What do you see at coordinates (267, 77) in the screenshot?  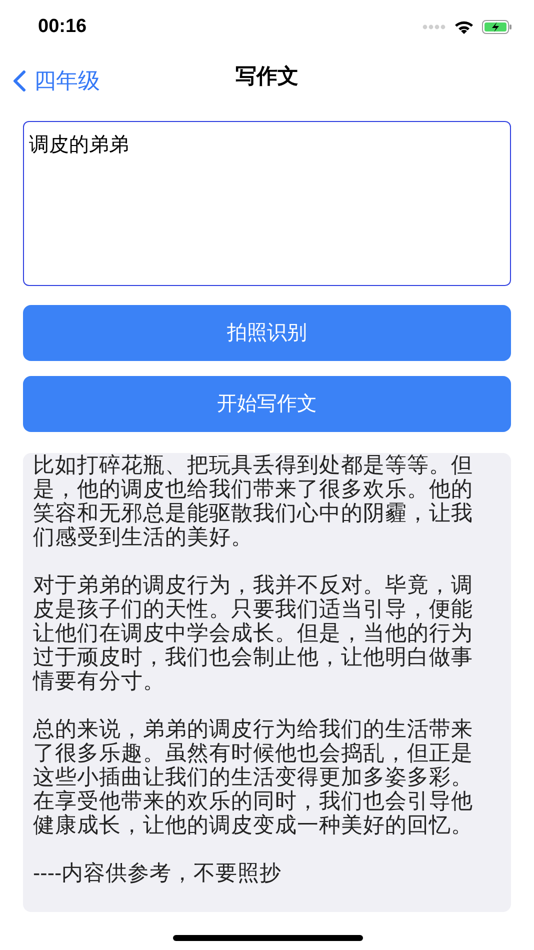 I see `screen-title: 写作文` at bounding box center [267, 77].